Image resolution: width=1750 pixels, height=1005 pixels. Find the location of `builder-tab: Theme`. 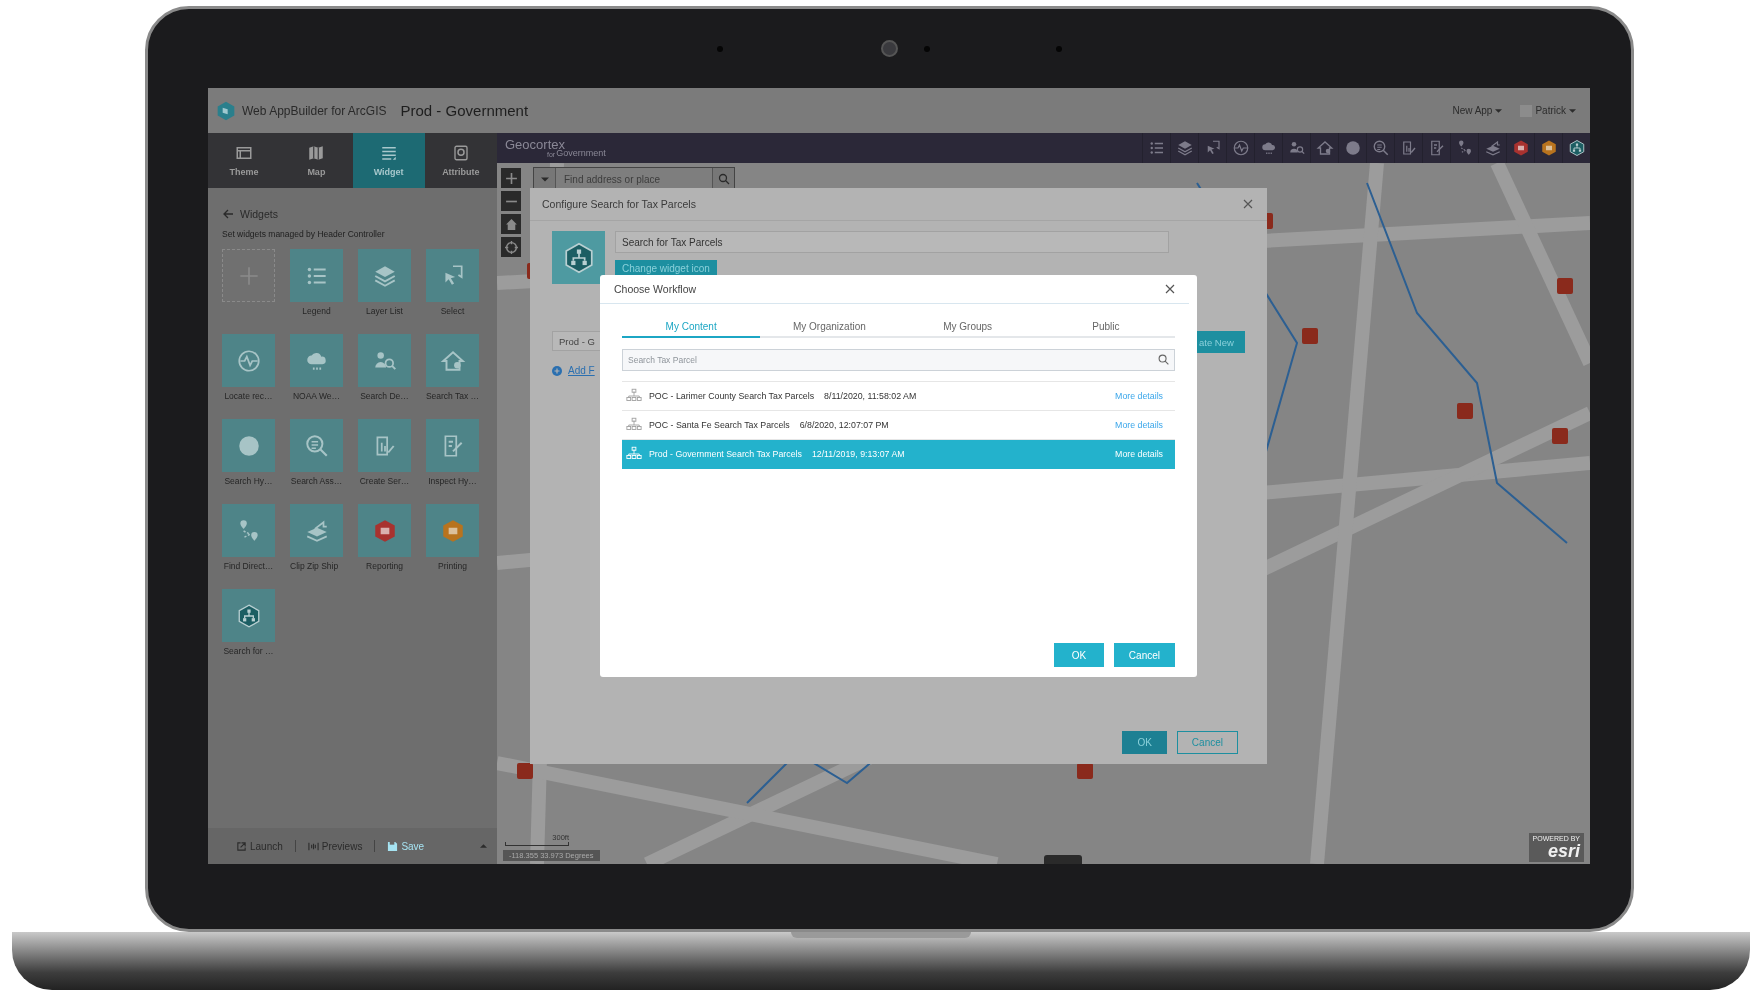

builder-tab: Theme is located at coordinates (244, 160).